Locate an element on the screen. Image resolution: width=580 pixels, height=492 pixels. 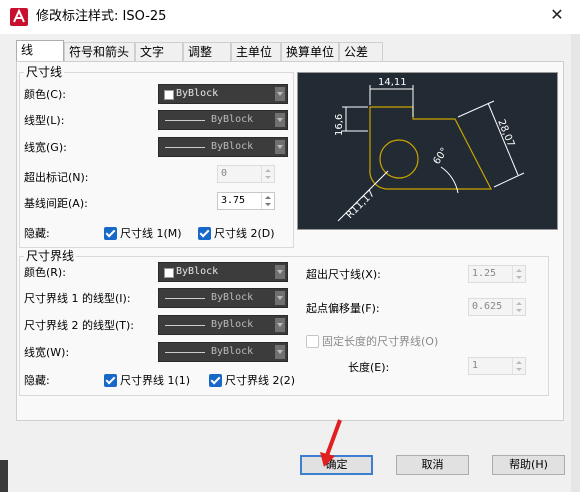
tab-fit: 调整 is located at coordinates (207, 51).